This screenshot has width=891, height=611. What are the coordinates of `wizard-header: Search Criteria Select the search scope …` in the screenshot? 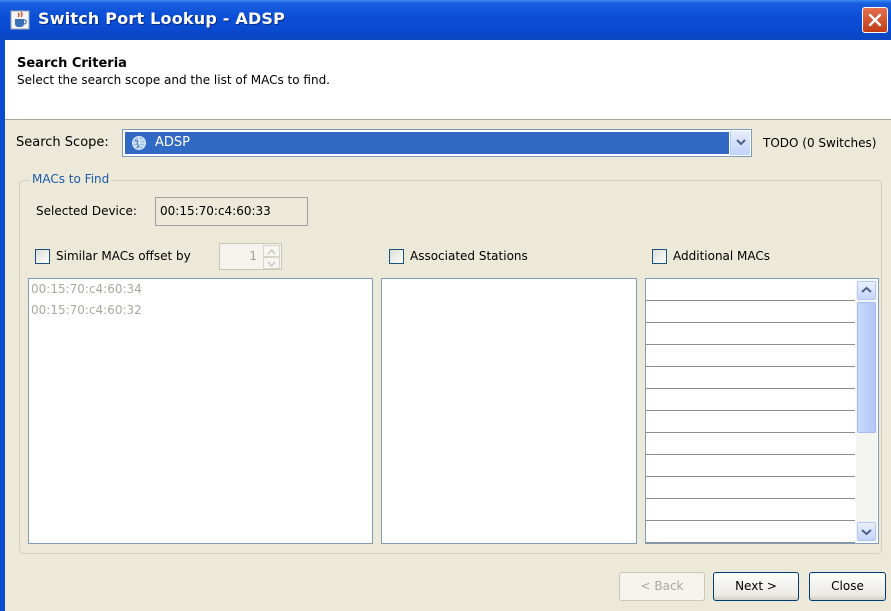 It's located at (448, 80).